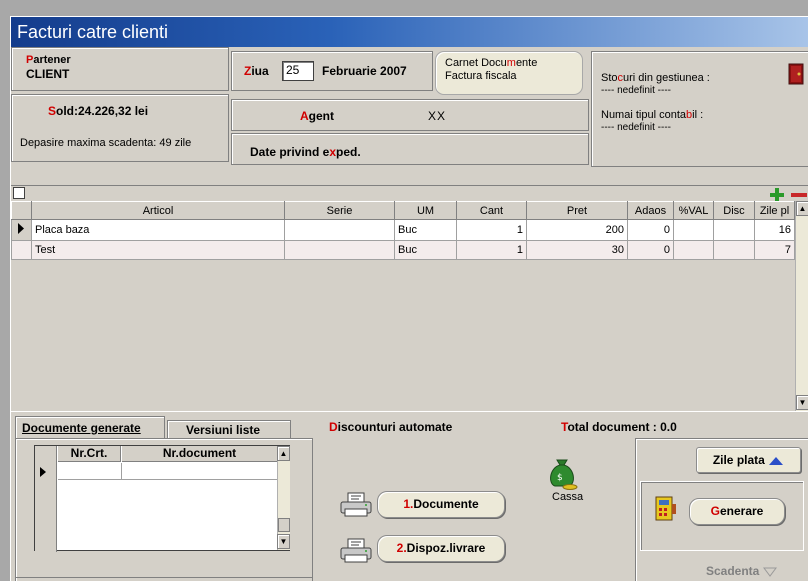 The width and height of the screenshot is (808, 581). Describe the element at coordinates (666, 78) in the screenshot. I see `stock-label-c: uri din gestiunea :` at that location.